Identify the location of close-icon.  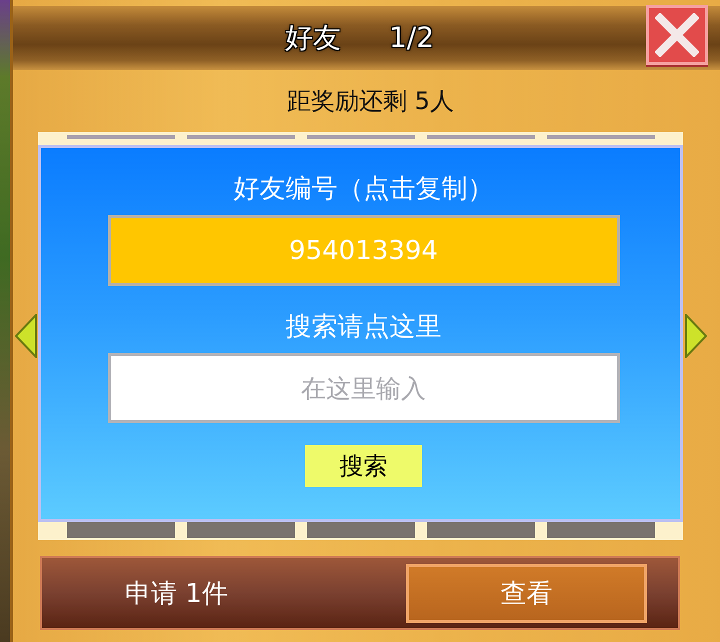
(677, 35).